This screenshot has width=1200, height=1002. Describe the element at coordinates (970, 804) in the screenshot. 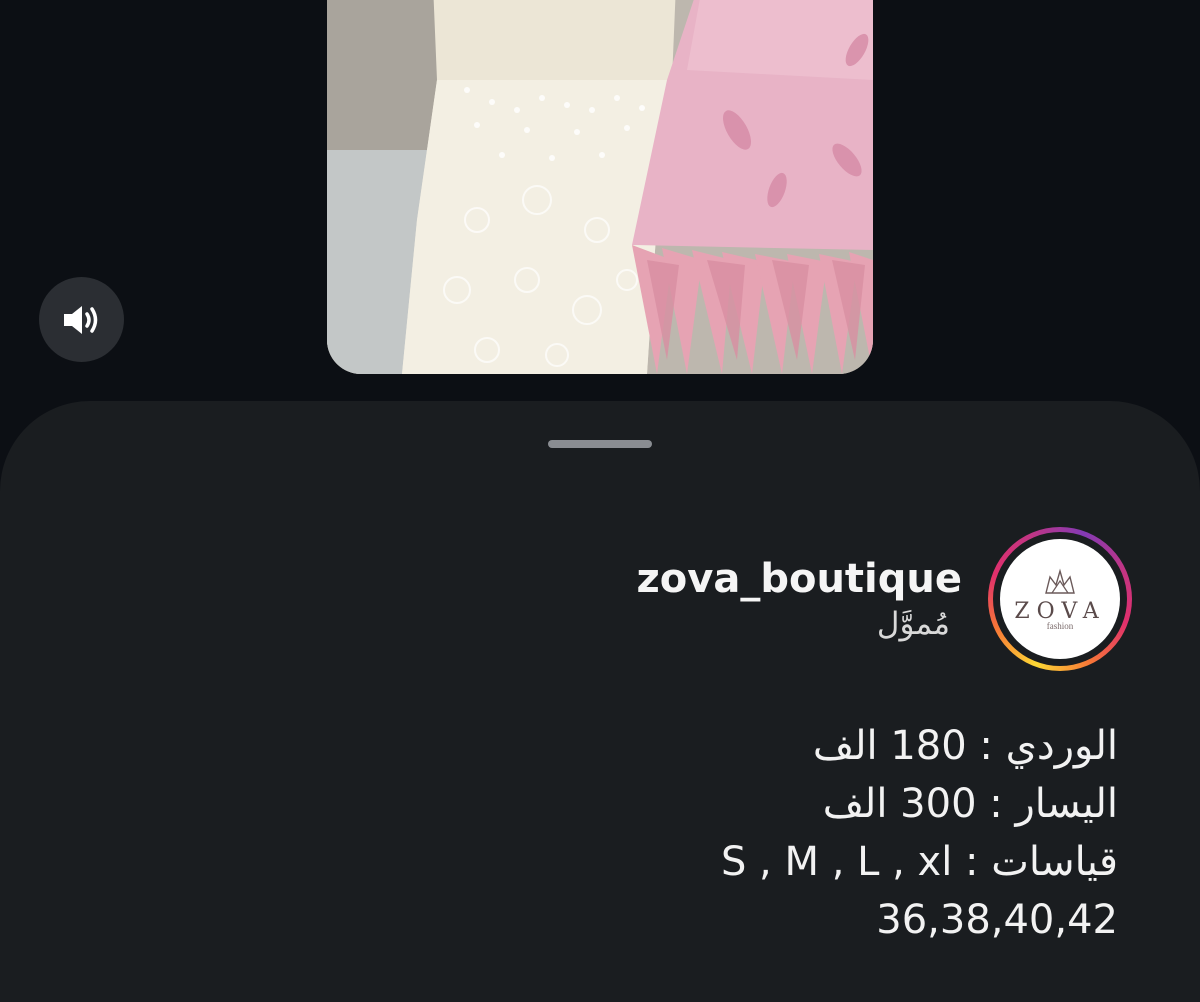

I see `caption-line-left-price: اليسار : 300 الف` at that location.